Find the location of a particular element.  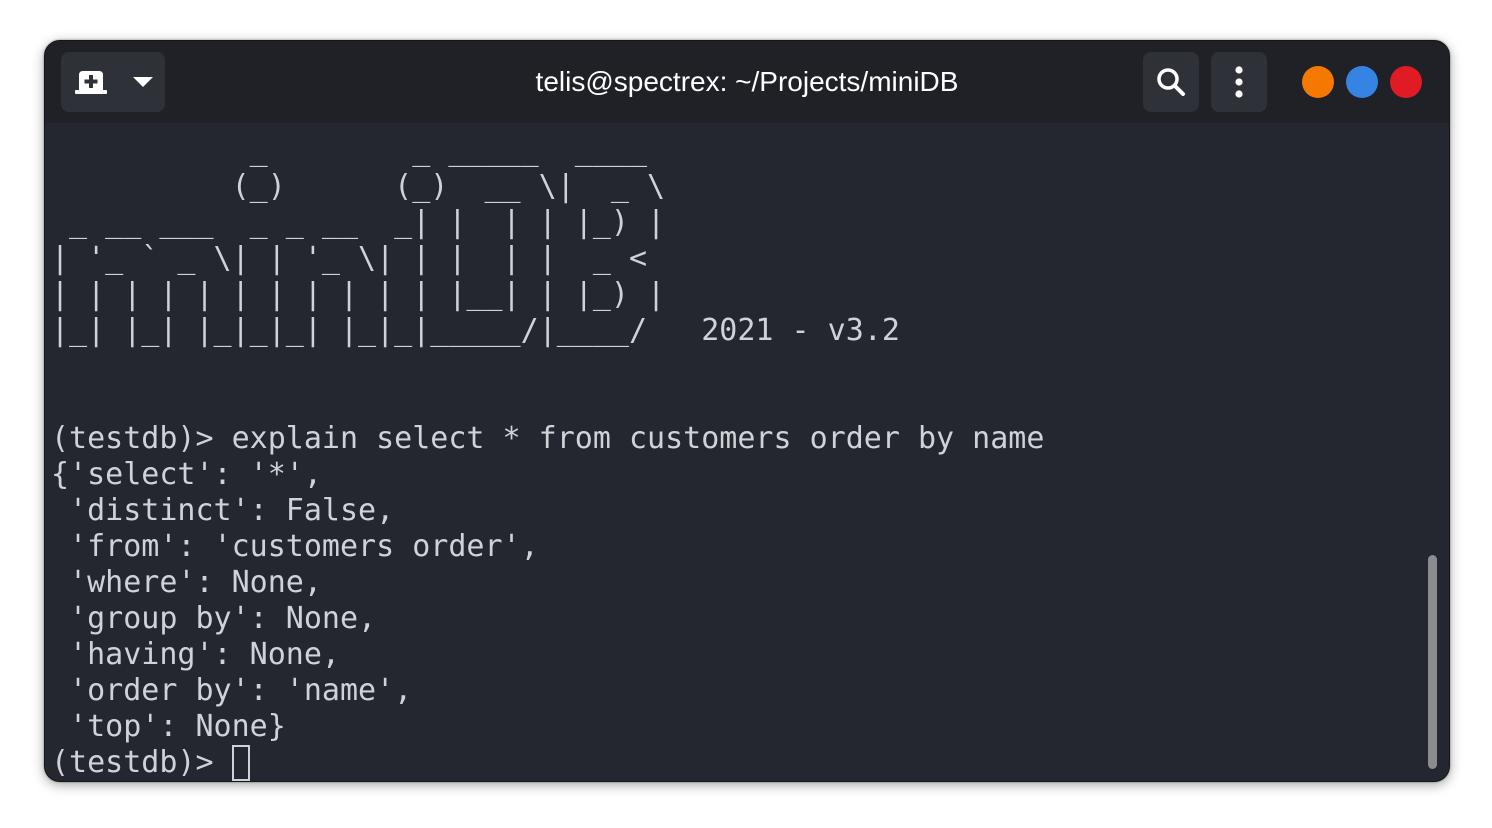

search-button is located at coordinates (1171, 82).